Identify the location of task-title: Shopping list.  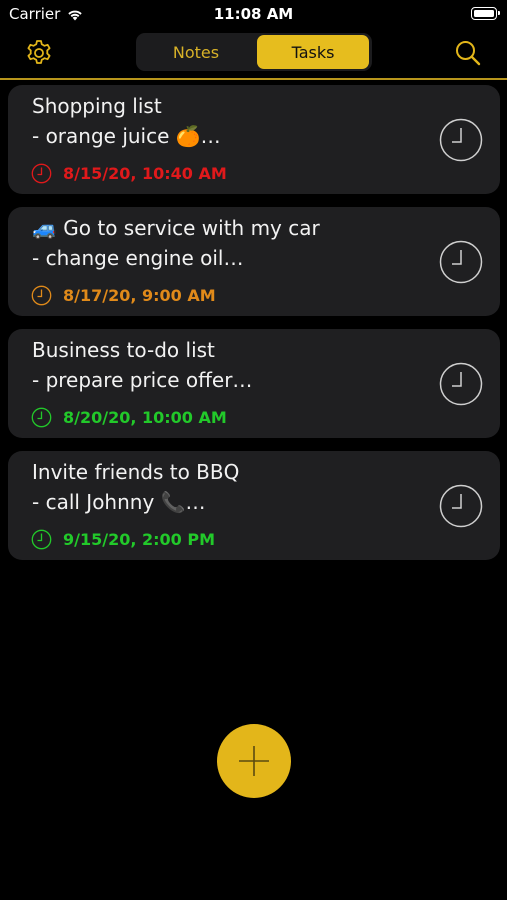
(97, 106).